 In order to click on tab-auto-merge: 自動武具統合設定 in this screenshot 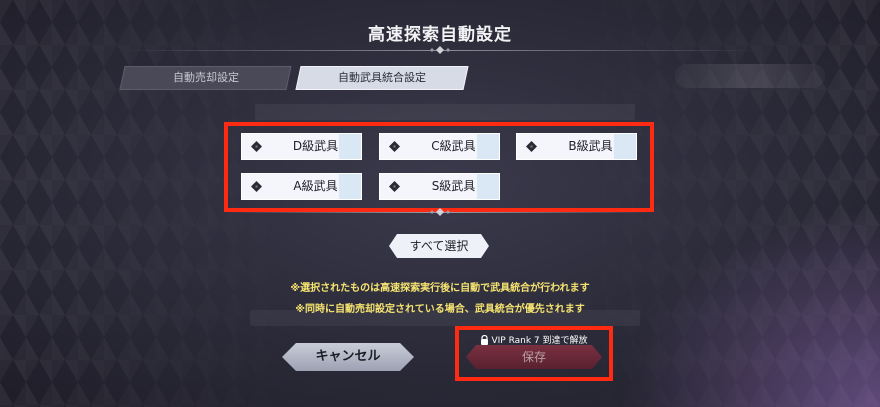, I will do `click(382, 78)`.